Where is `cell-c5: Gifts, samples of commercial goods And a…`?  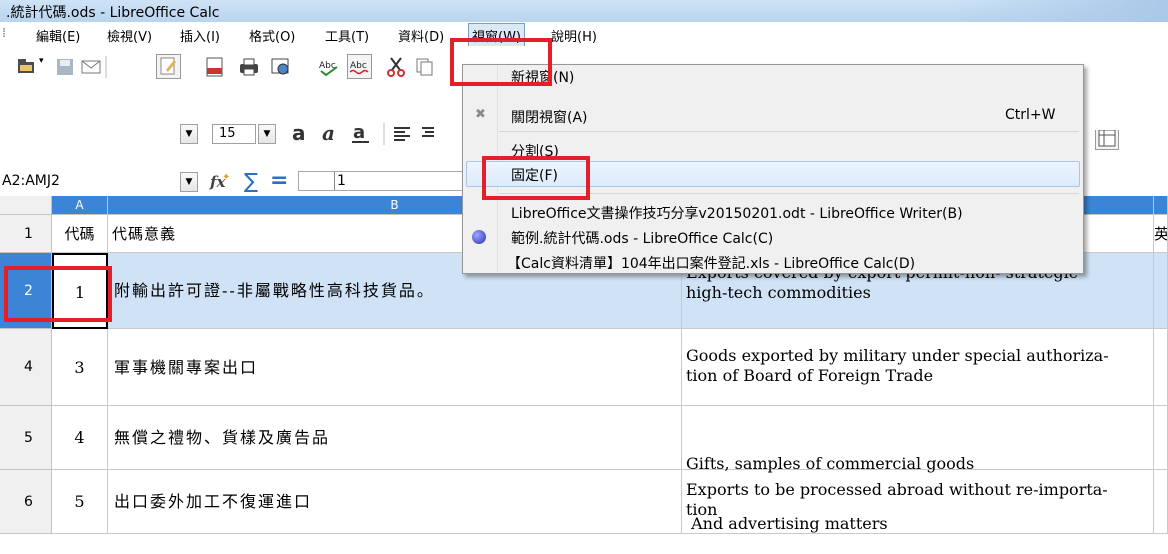
cell-c5: Gifts, samples of commercial goods And a… is located at coordinates (918, 469).